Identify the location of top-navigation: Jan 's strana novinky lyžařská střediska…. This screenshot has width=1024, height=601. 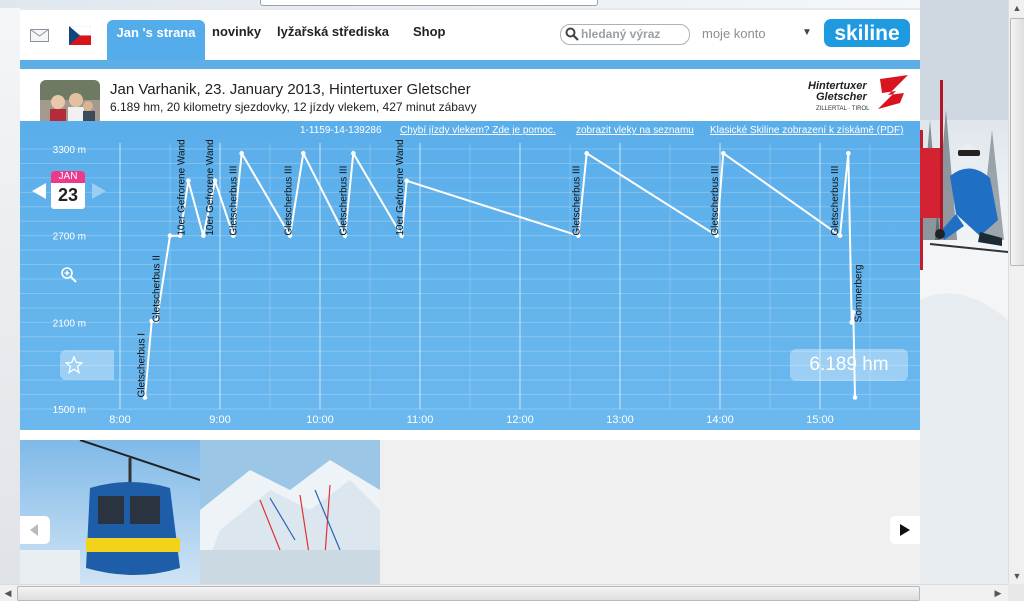
(470, 35).